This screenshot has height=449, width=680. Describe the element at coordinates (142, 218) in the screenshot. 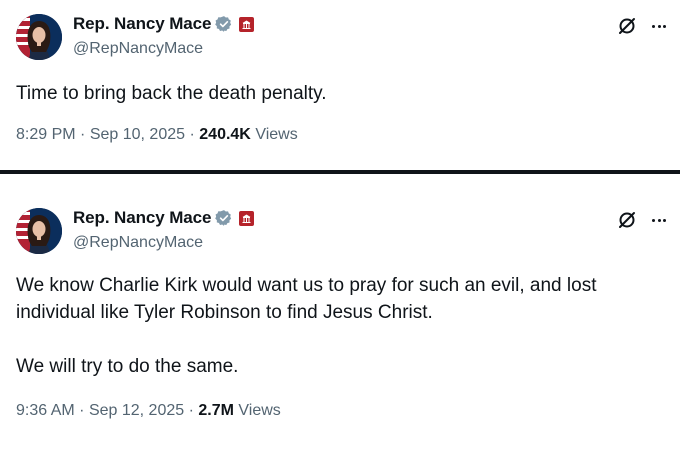

I see `display-name: Rep. Nancy Mace` at that location.